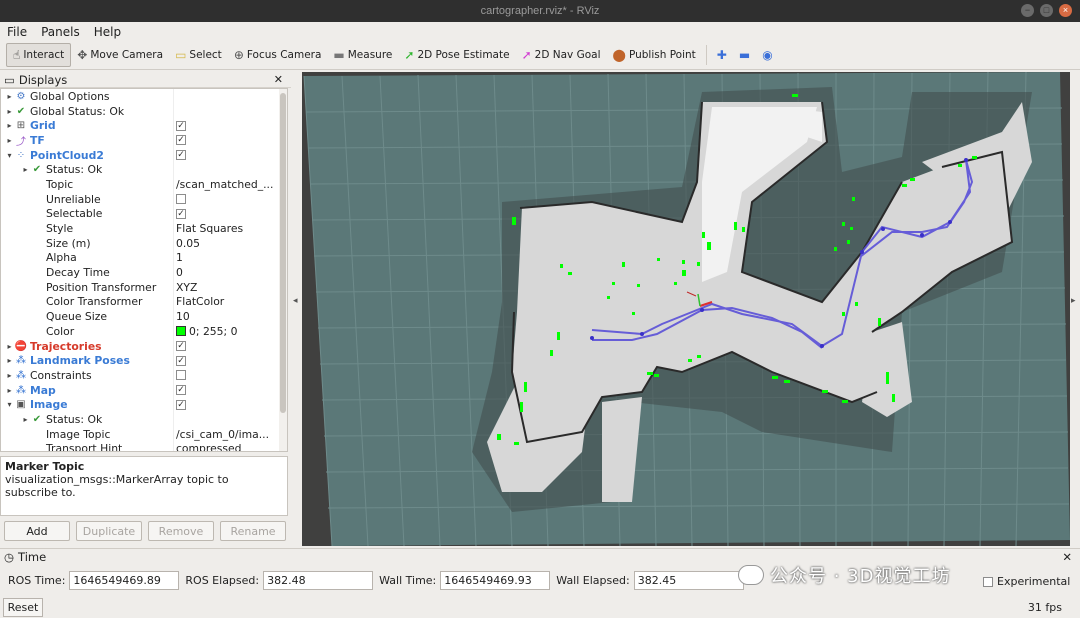 Image resolution: width=1080 pixels, height=618 pixels. Describe the element at coordinates (109, 531) in the screenshot. I see `duplicate-button: Duplicate` at that location.